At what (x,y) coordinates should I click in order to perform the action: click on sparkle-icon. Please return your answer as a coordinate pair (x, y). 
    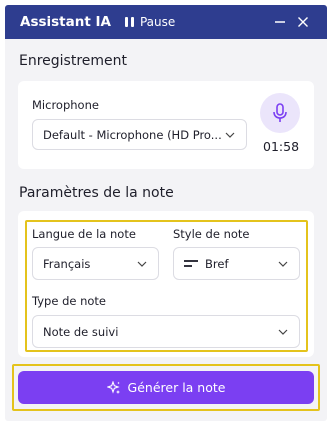
    Looking at the image, I should click on (113, 387).